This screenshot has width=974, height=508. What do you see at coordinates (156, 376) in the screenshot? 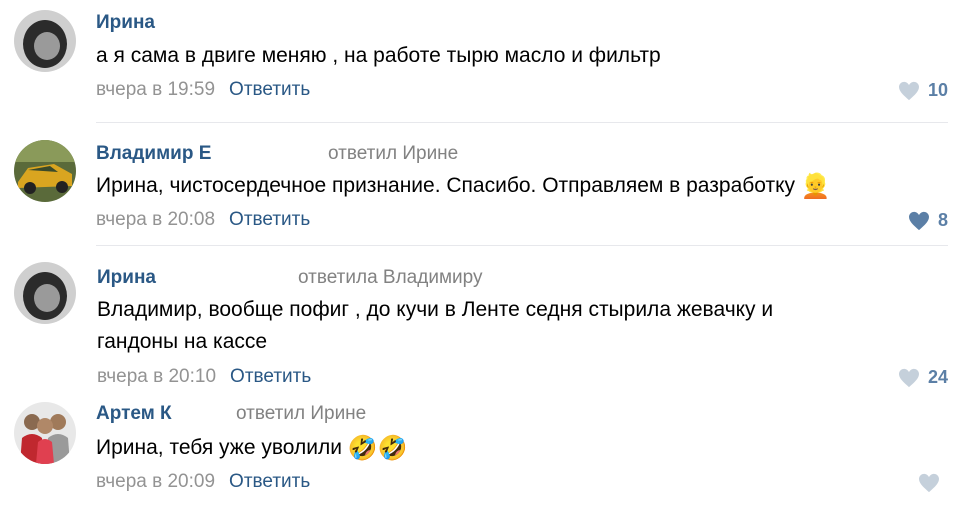
I see `comment-date: вчера в 20:10` at bounding box center [156, 376].